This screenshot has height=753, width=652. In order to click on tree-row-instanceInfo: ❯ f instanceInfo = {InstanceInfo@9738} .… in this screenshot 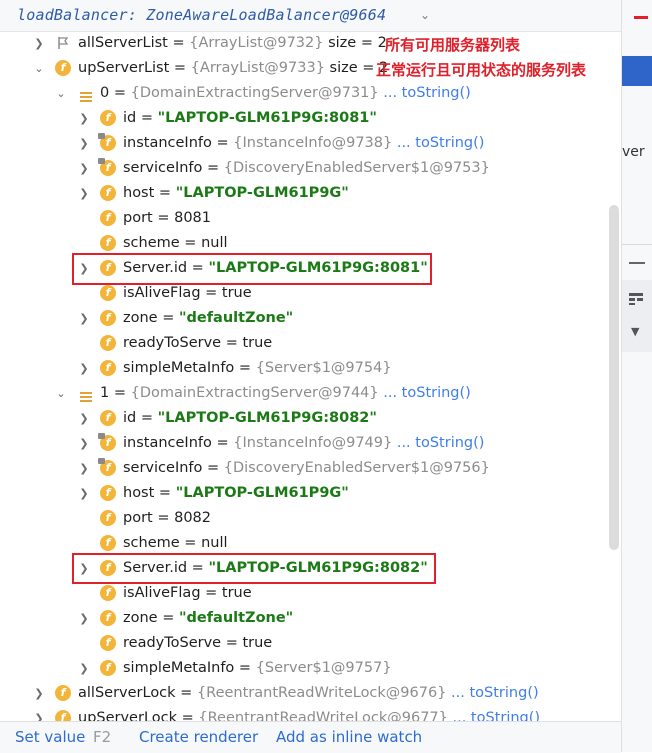, I will do `click(310, 143)`.